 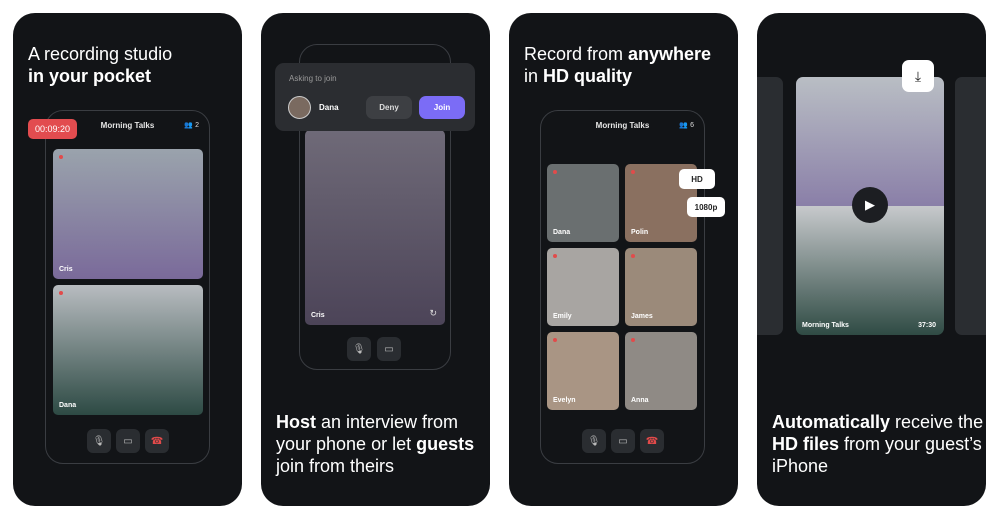 I want to click on prev-video-thumb, so click(x=770, y=206).